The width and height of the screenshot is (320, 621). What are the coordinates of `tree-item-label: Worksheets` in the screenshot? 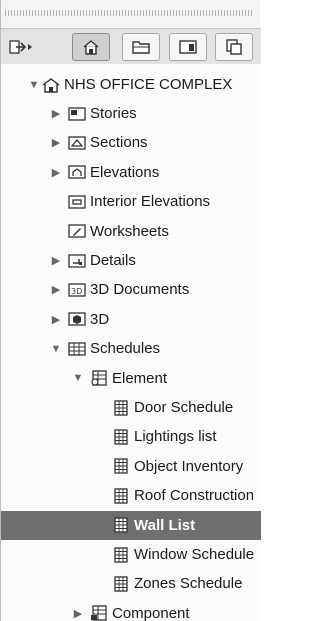 It's located at (129, 231).